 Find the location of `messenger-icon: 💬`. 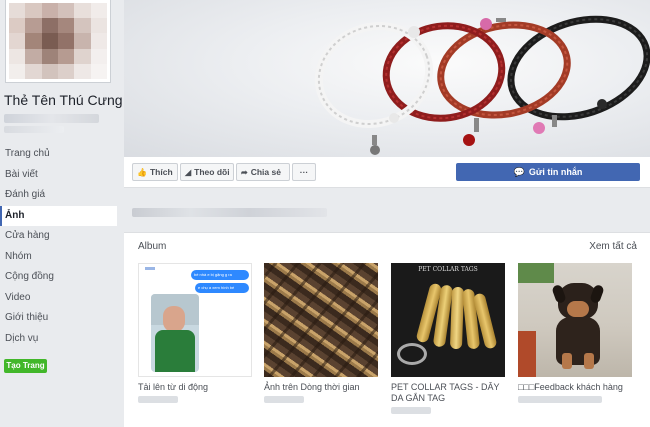

messenger-icon: 💬 is located at coordinates (519, 172).